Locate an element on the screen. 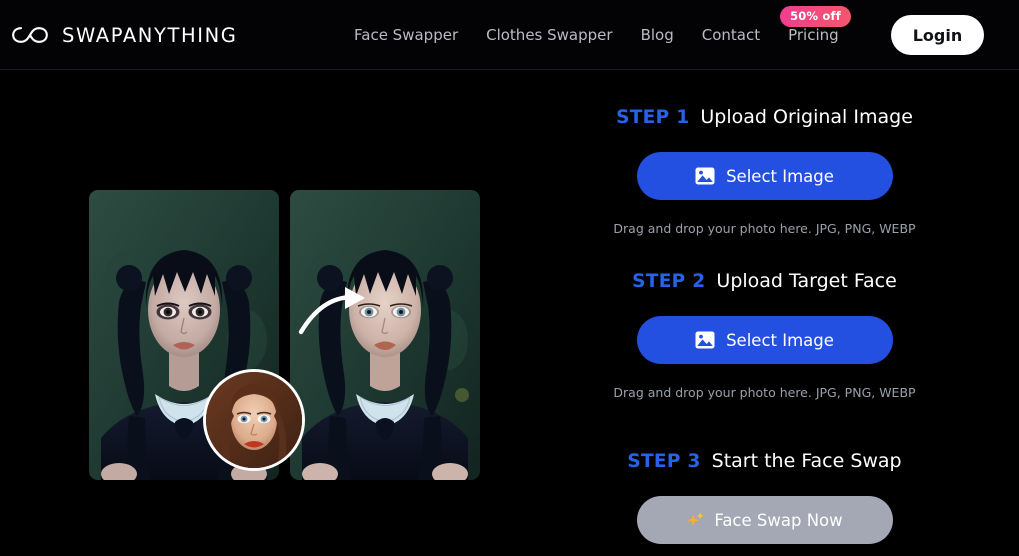 Image resolution: width=1019 pixels, height=556 pixels. brand-name: SWAPANYTHING is located at coordinates (150, 35).